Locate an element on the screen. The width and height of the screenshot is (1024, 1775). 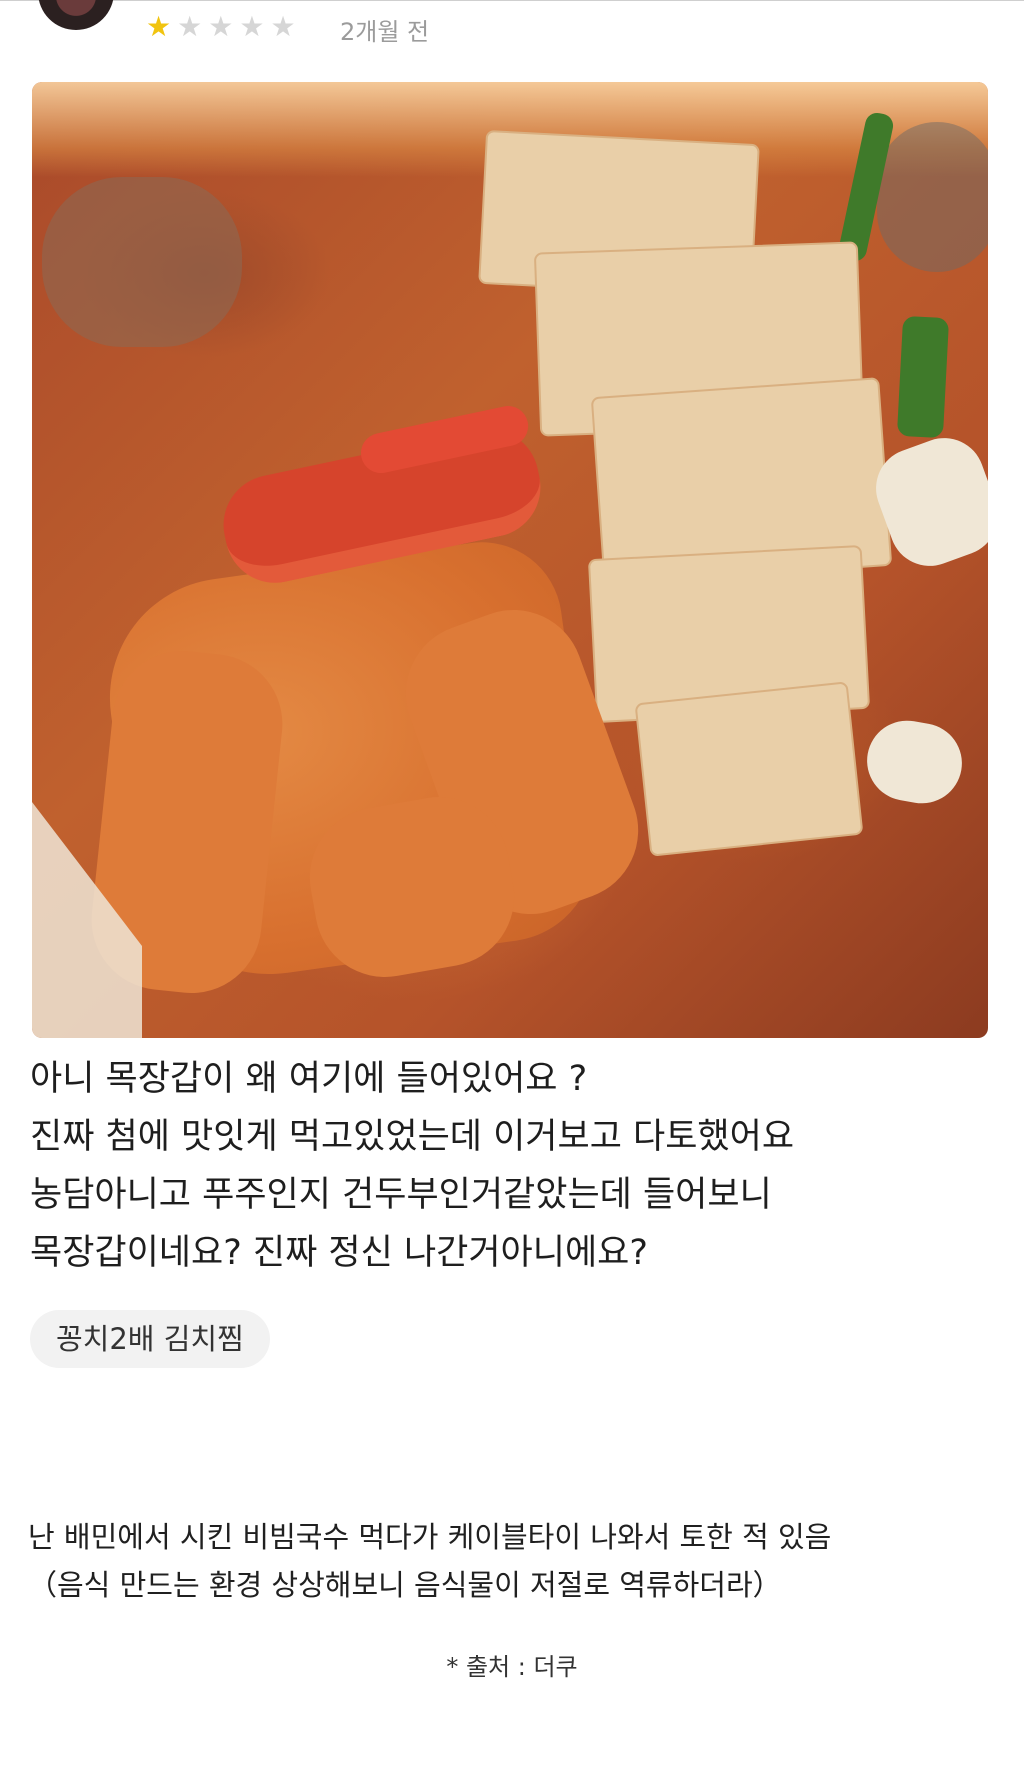
review-line: 목장갑이네요? 진짜 정신 나간거아니에요? is located at coordinates (339, 1253).